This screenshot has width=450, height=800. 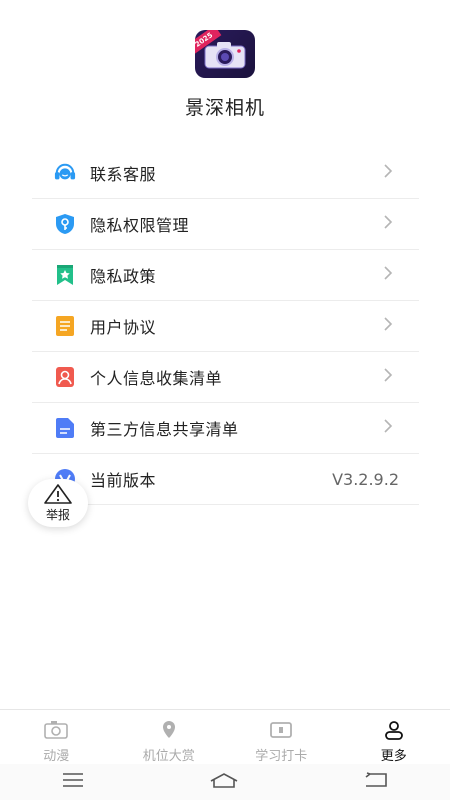 What do you see at coordinates (56, 732) in the screenshot?
I see `camera-outline-icon` at bounding box center [56, 732].